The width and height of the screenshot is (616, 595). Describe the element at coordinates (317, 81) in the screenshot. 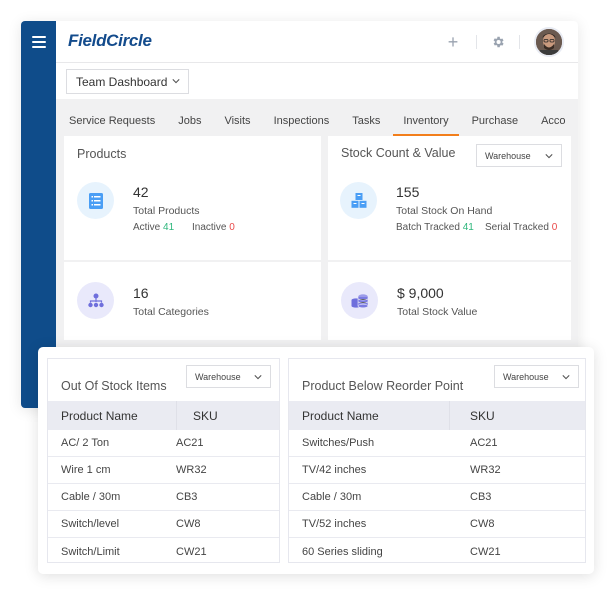

I see `sub-bar: Team Dashboard` at that location.